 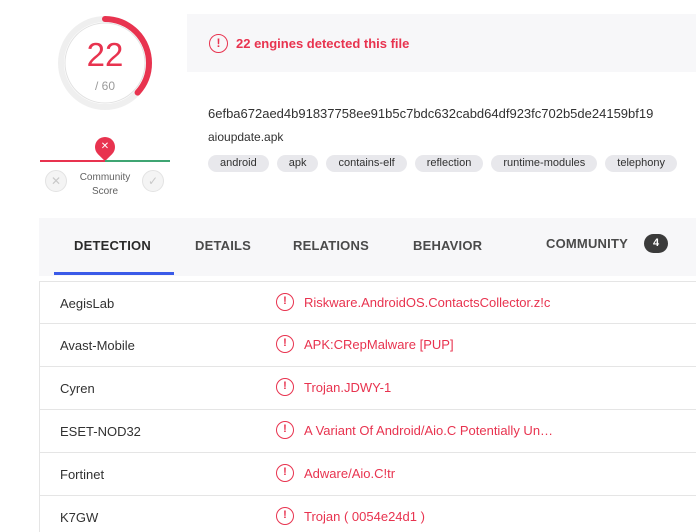 What do you see at coordinates (105, 184) in the screenshot?
I see `community-score-label: Community Score` at bounding box center [105, 184].